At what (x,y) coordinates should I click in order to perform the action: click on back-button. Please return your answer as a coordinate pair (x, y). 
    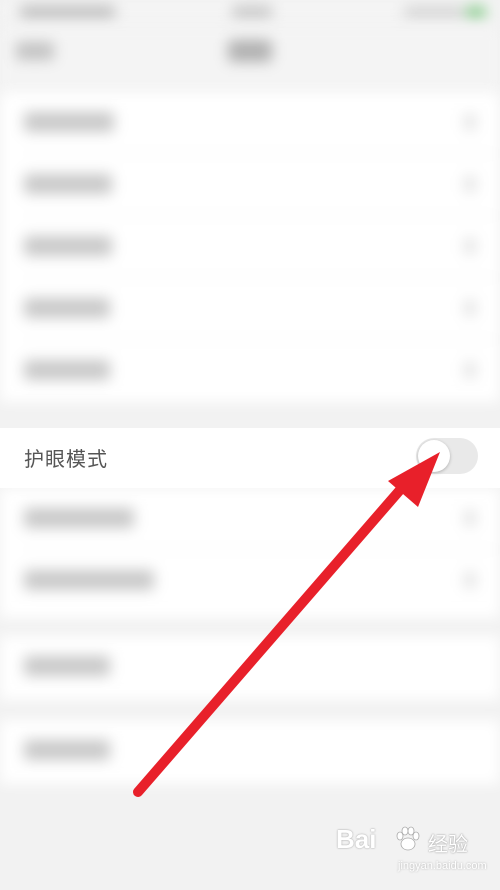
    Looking at the image, I should click on (35, 51).